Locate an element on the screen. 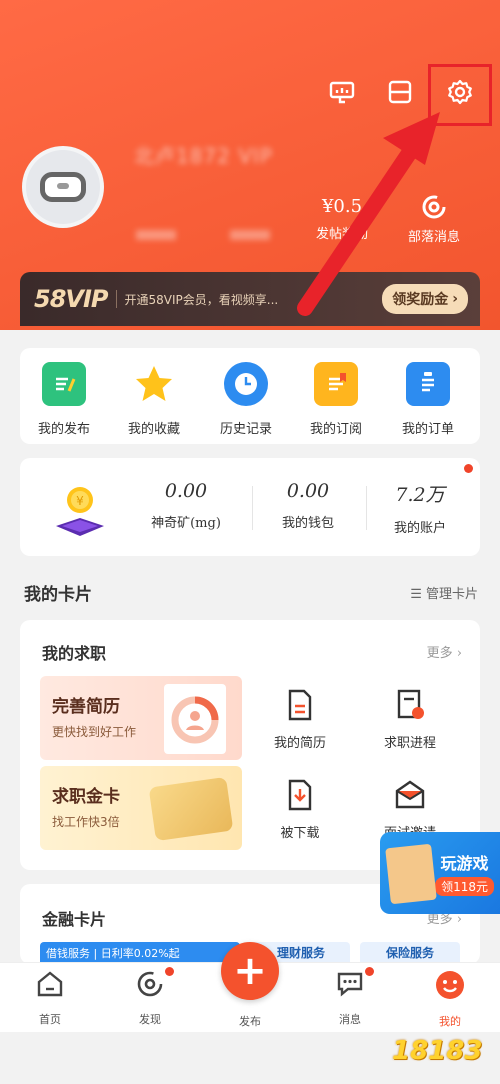 Image resolution: width=500 pixels, height=1084 pixels. home-icon is located at coordinates (50, 986).